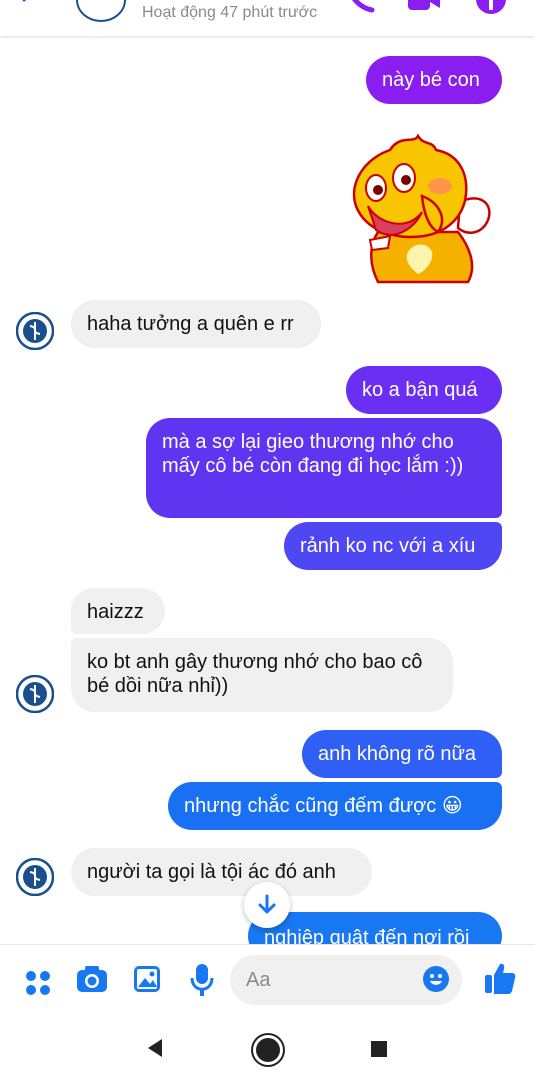 This screenshot has height=1080, width=535. What do you see at coordinates (424, 7) in the screenshot?
I see `video-icon` at bounding box center [424, 7].